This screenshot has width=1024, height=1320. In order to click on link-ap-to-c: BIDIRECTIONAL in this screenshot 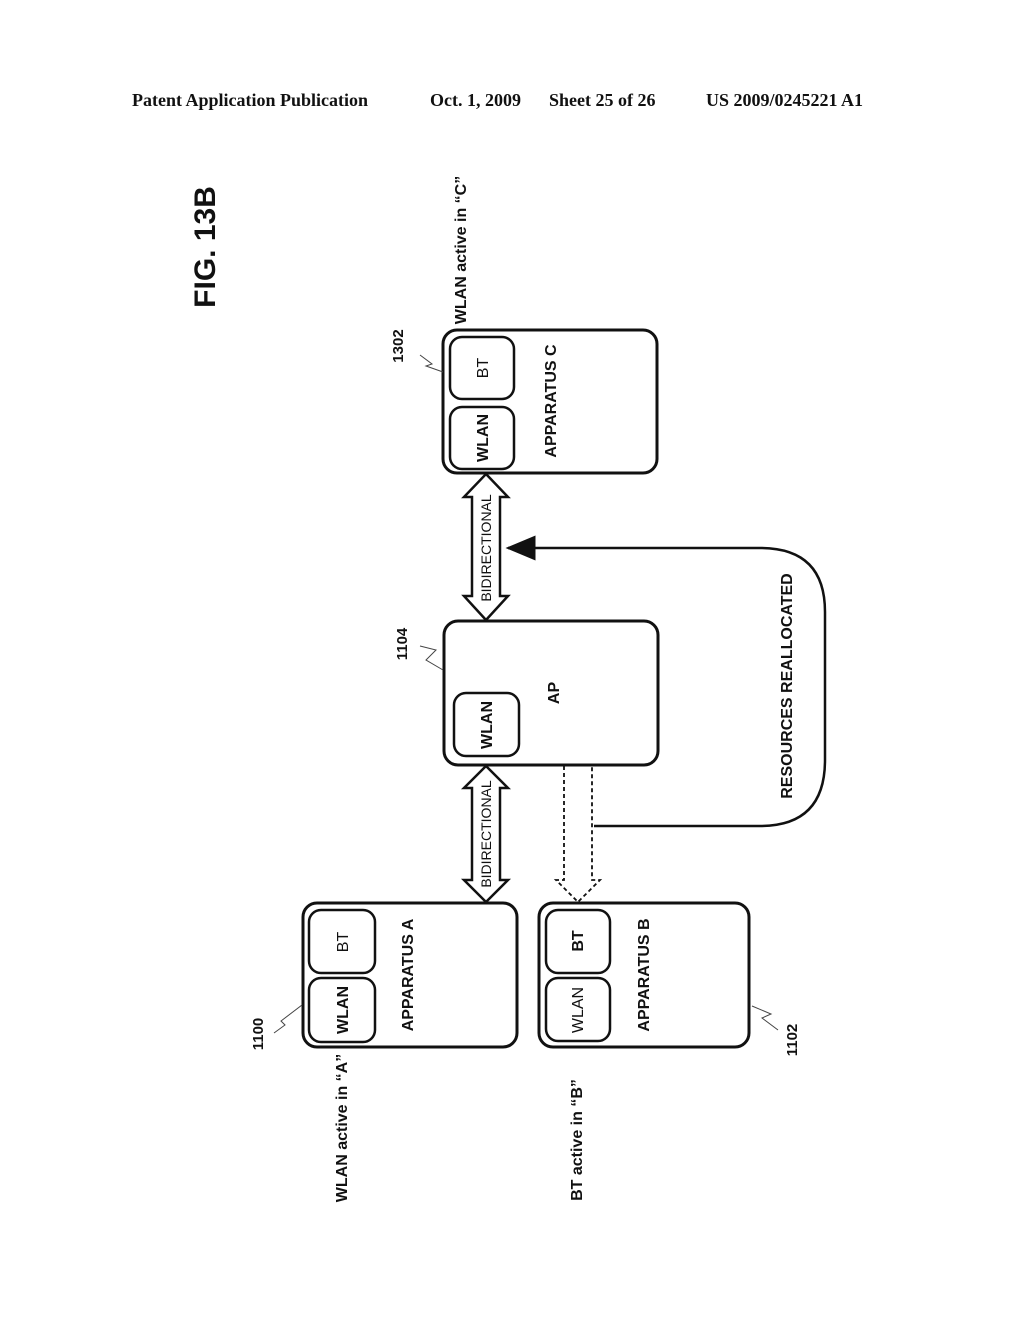, I will do `click(486, 547)`.